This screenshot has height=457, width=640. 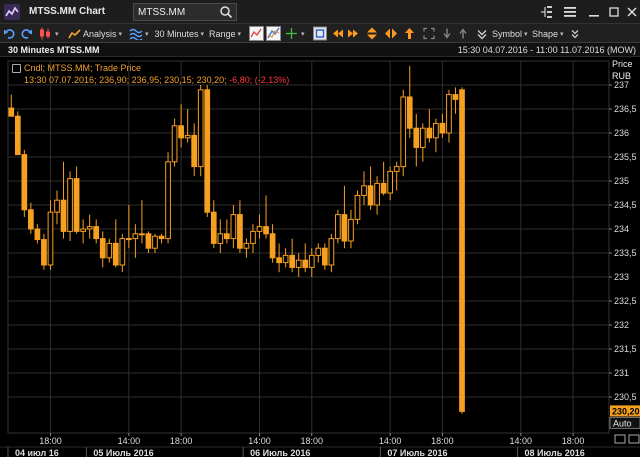 I want to click on symbol-search-box, so click(x=185, y=12).